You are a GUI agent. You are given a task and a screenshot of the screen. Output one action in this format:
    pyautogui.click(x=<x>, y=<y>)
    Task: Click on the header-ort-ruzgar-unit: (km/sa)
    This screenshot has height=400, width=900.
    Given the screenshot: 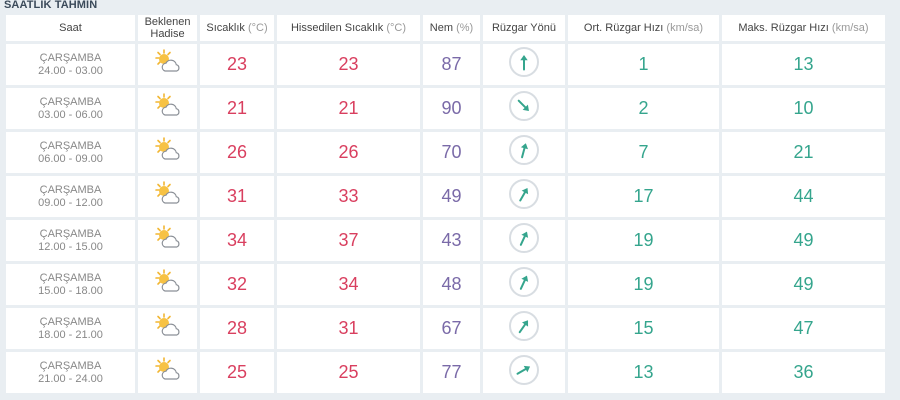 What is the action you would take?
    pyautogui.click(x=685, y=28)
    